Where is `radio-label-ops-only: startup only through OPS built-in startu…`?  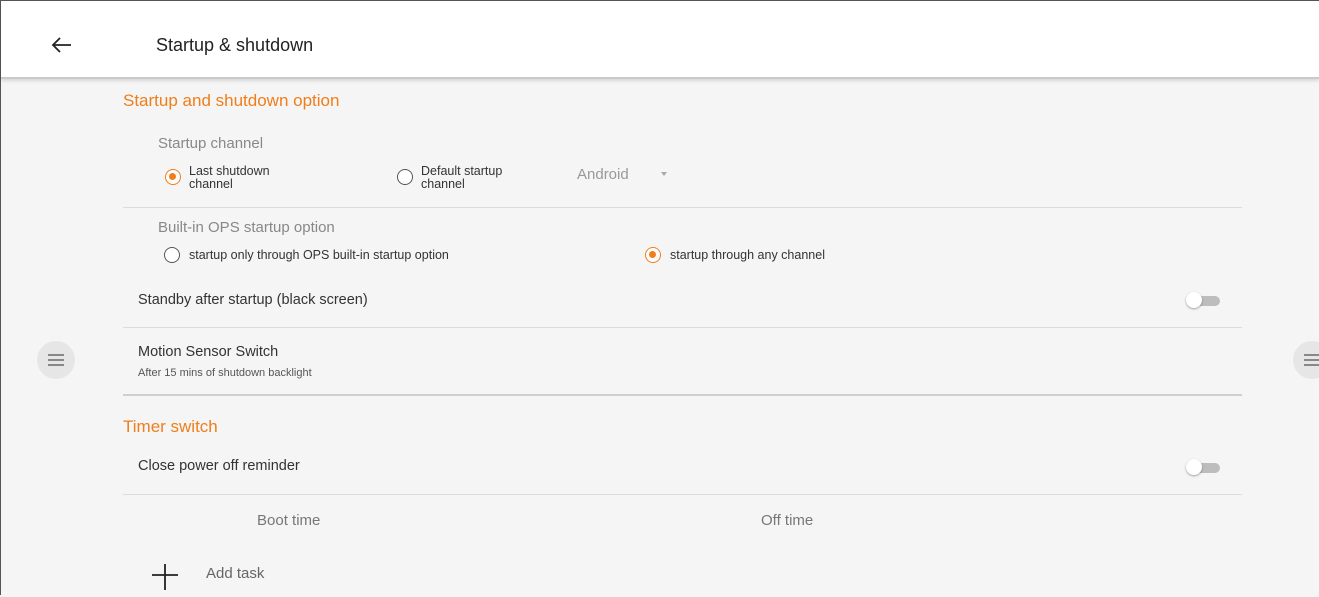
radio-label-ops-only: startup only through OPS built-in startu… is located at coordinates (319, 255).